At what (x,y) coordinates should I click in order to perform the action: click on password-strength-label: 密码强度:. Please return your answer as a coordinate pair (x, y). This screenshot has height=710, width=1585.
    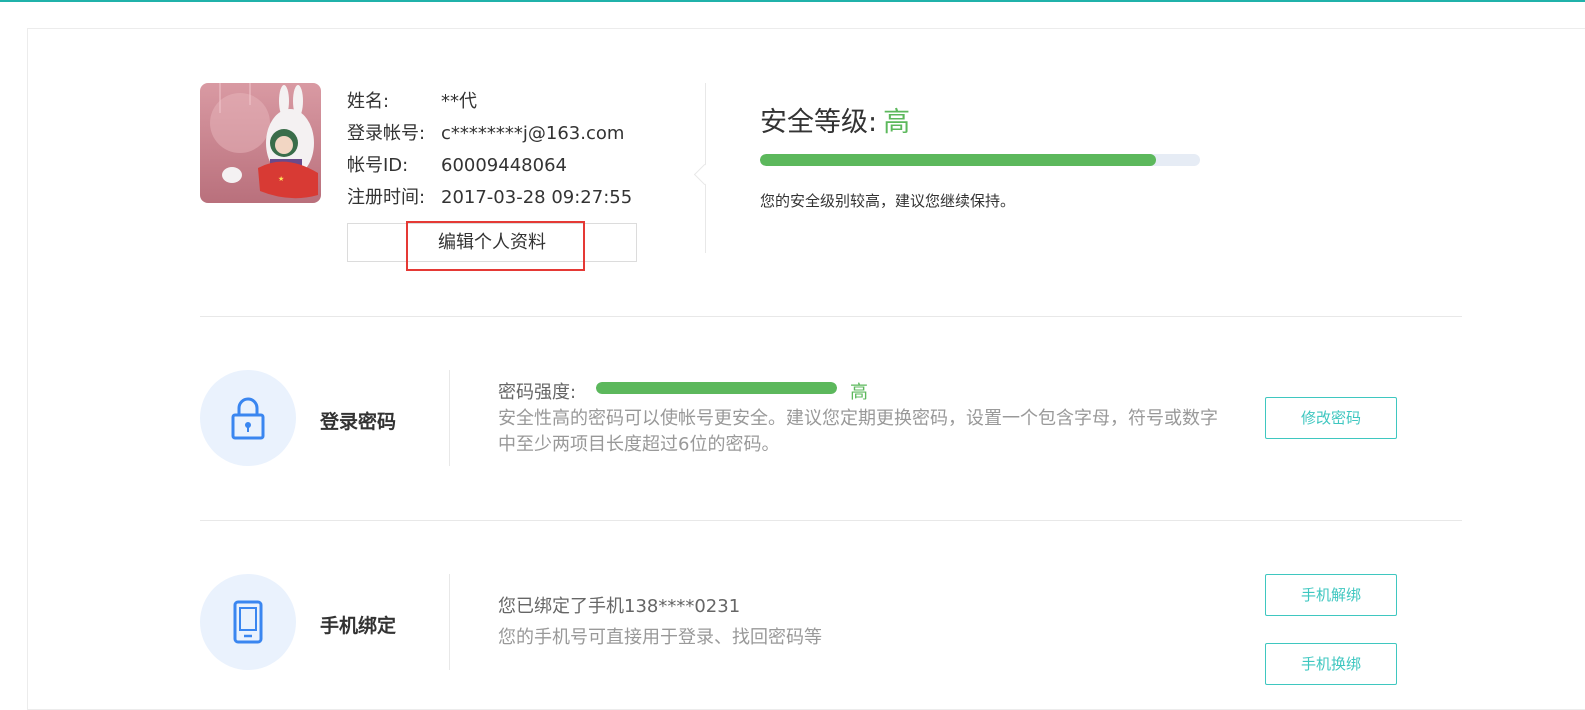
    Looking at the image, I should click on (537, 392).